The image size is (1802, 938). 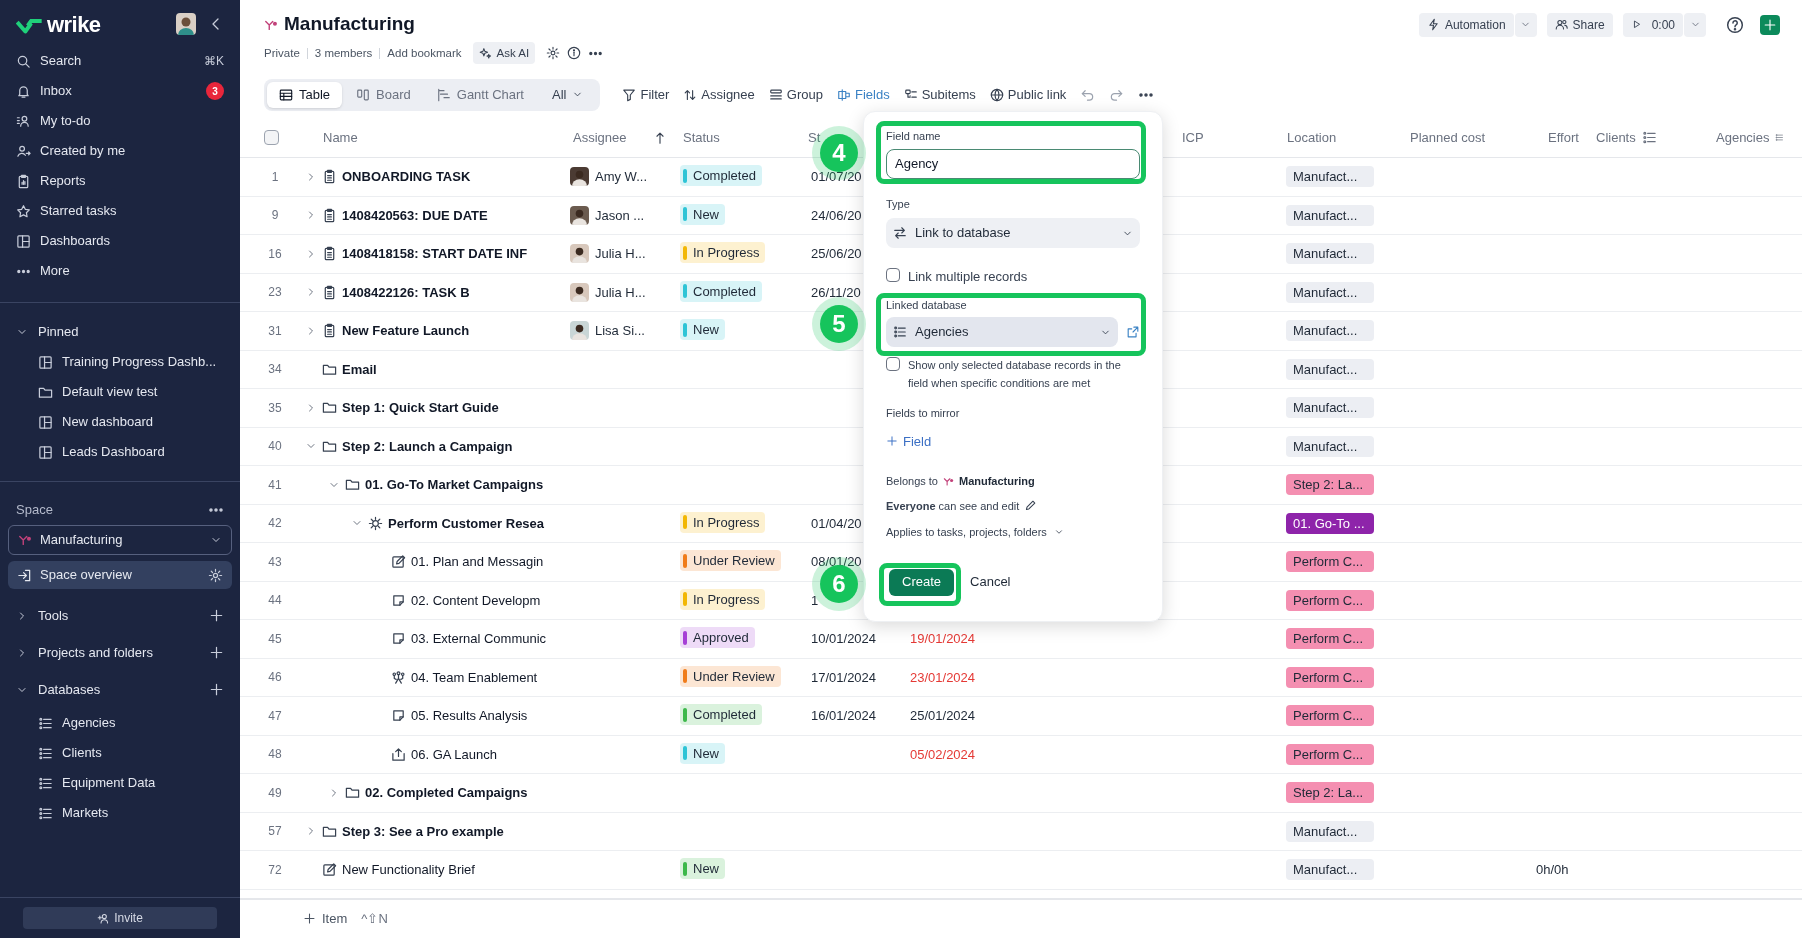 What do you see at coordinates (120, 615) in the screenshot?
I see `sidebar-group: Tools` at bounding box center [120, 615].